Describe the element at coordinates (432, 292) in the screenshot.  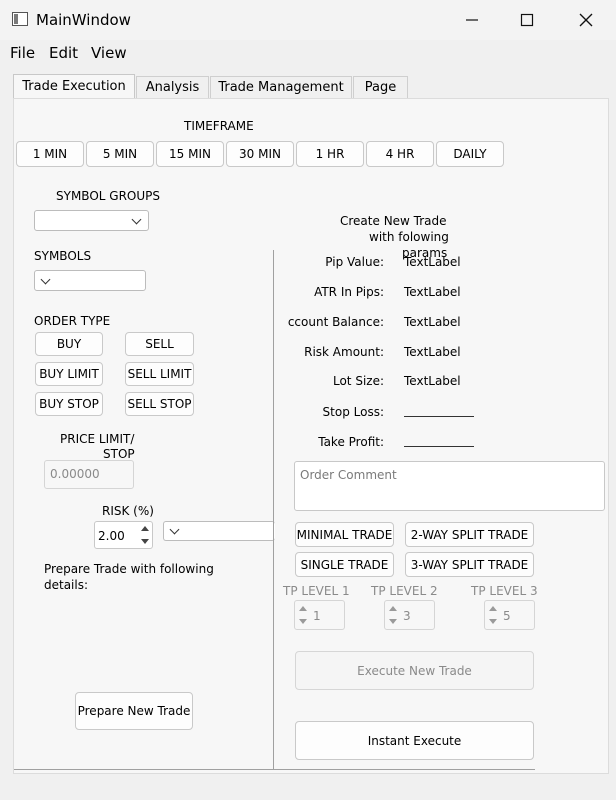
I see `atr-in-pips-value: TextLabel` at that location.